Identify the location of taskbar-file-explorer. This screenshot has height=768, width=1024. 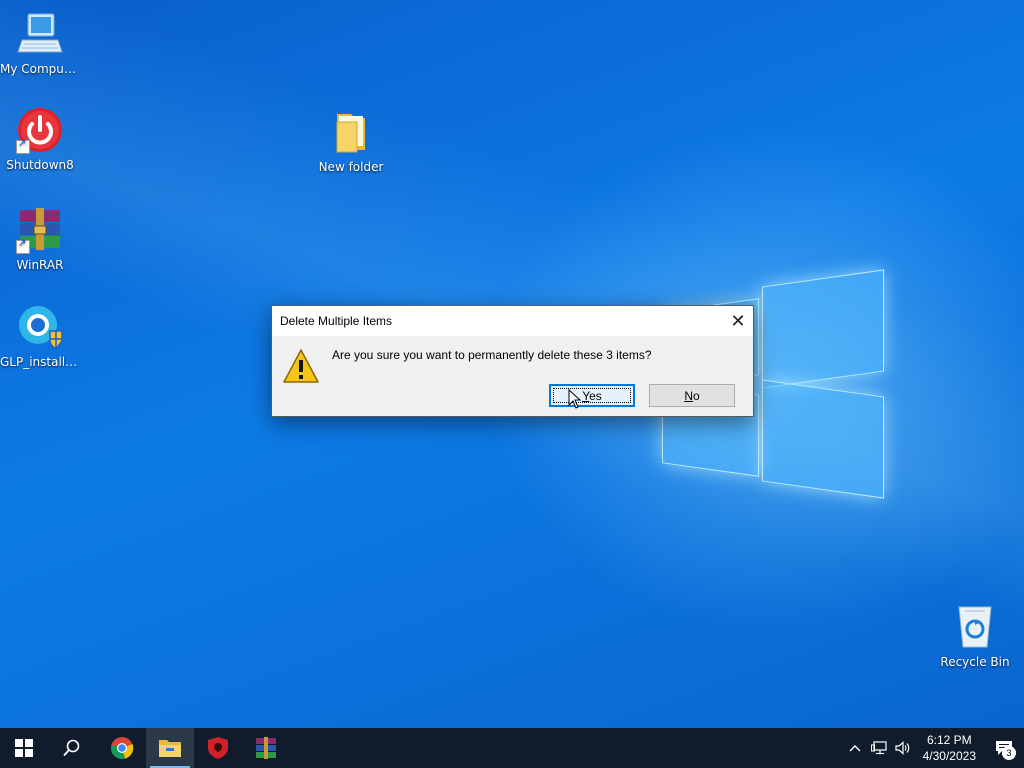
(170, 748).